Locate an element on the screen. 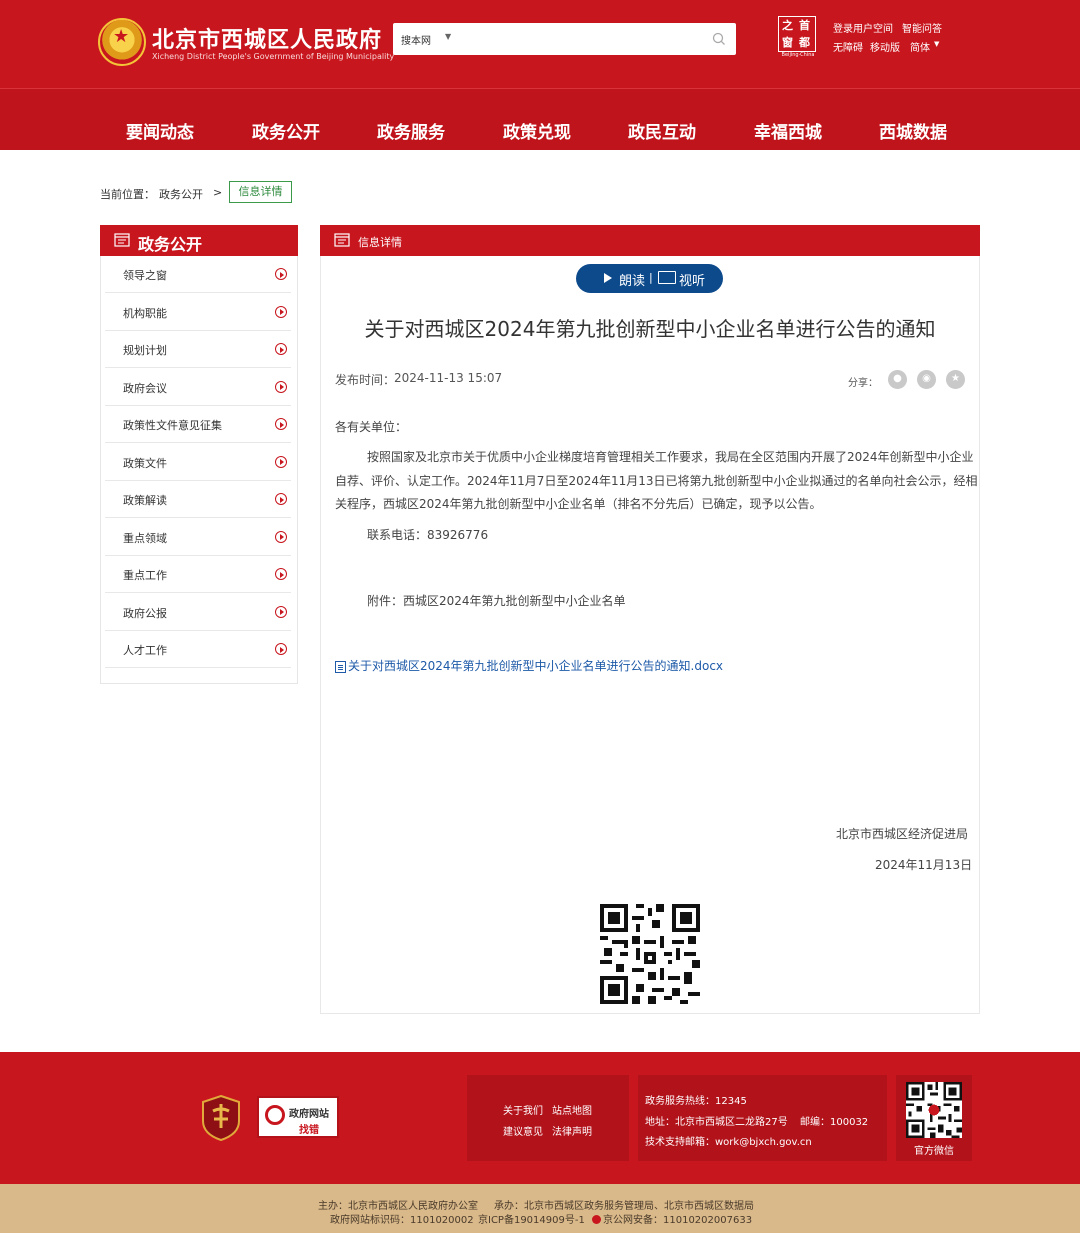 The image size is (1080, 1233). feedback-link: 建议意见 is located at coordinates (523, 1130).